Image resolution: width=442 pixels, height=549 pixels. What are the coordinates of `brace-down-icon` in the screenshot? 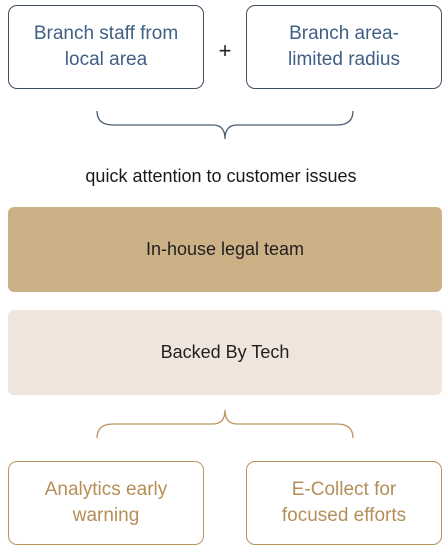 It's located at (225, 125).